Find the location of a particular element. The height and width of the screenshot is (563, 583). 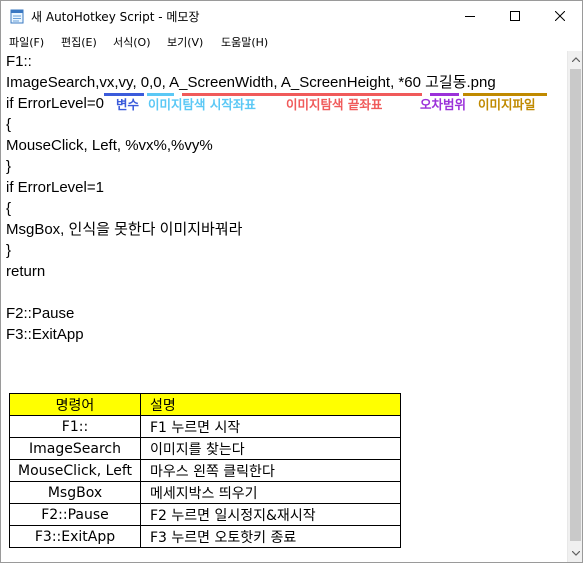

image-file-underline is located at coordinates (505, 94).